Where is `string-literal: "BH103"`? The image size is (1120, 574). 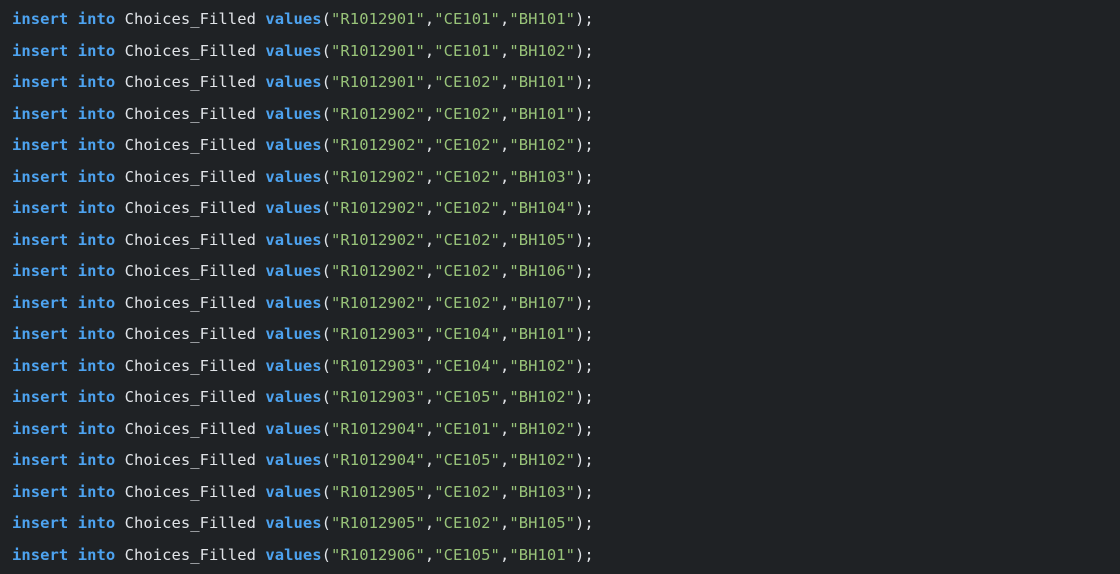
string-literal: "BH103" is located at coordinates (542, 176).